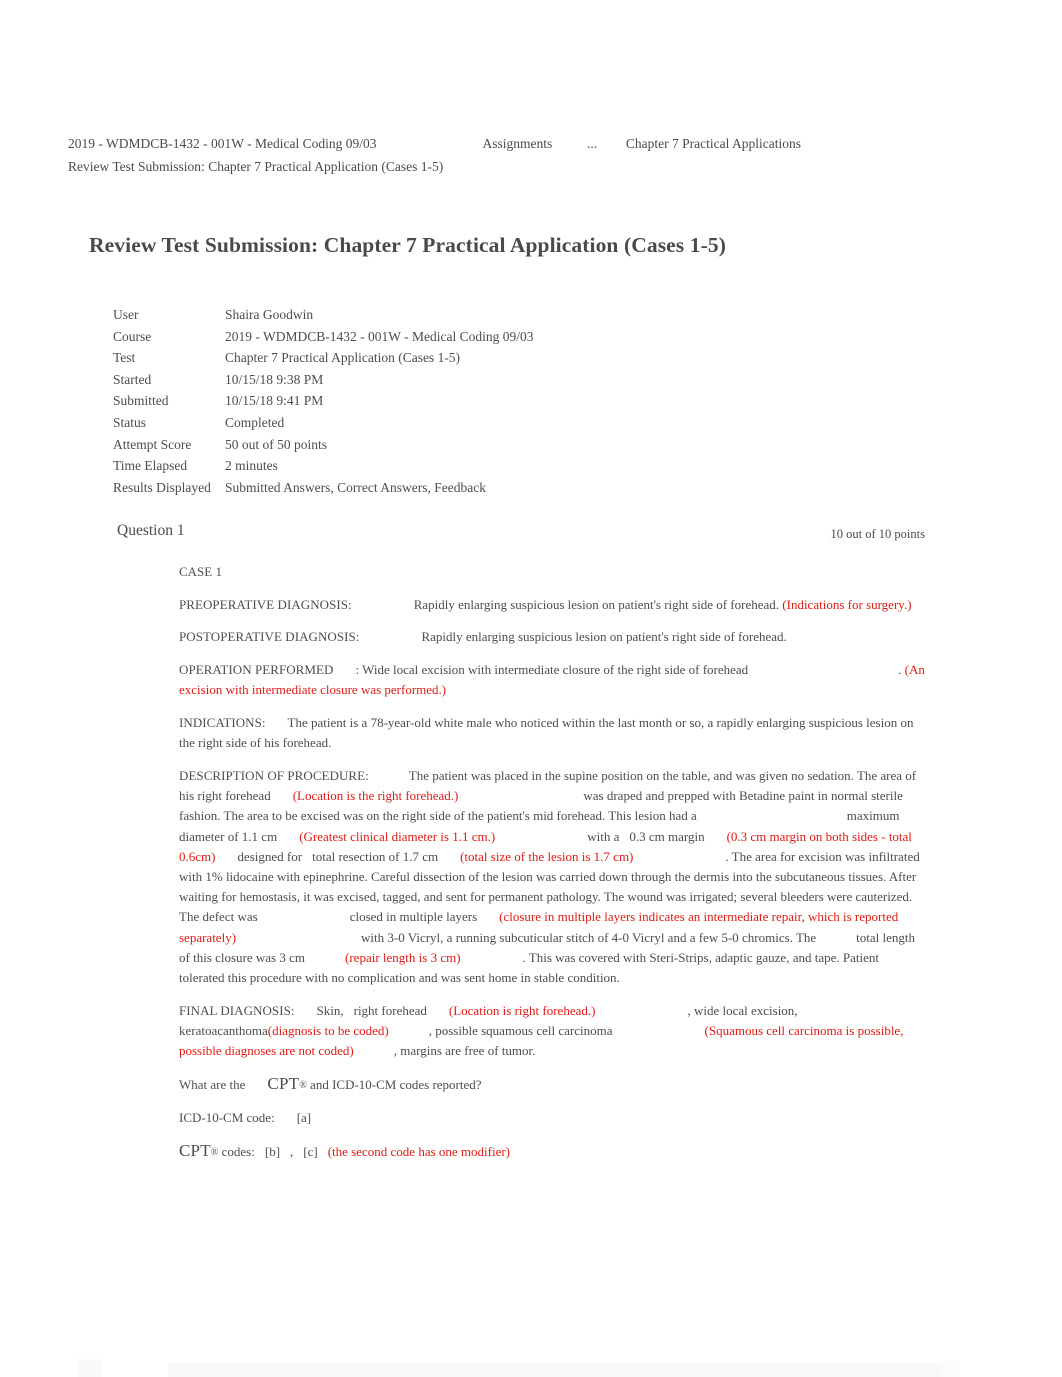 This screenshot has width=1062, height=1377. I want to click on description-location: his right forehead, so click(225, 796).